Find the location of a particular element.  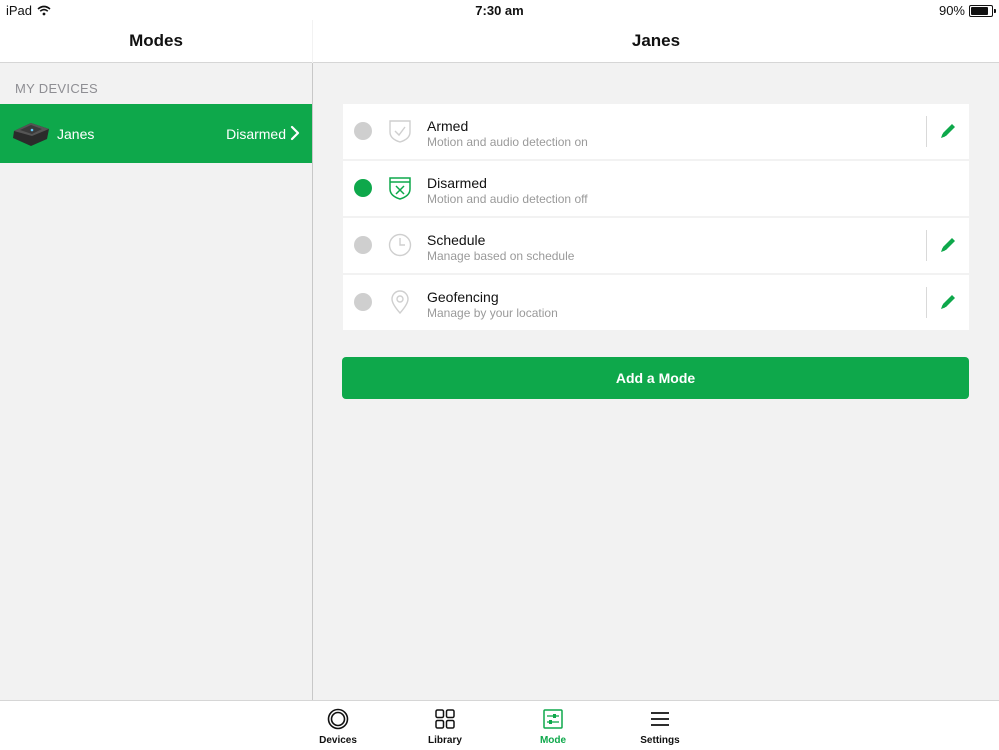

shield-check-icon is located at coordinates (400, 131).